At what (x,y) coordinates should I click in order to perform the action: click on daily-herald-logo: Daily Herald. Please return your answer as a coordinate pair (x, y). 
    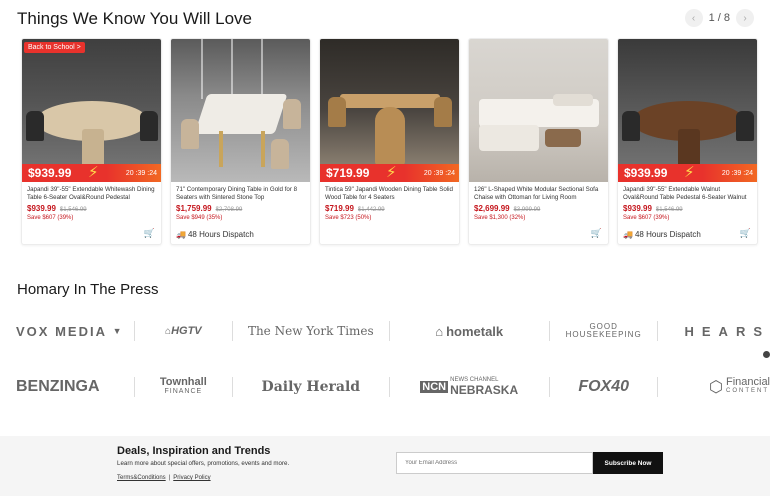
    Looking at the image, I should click on (310, 387).